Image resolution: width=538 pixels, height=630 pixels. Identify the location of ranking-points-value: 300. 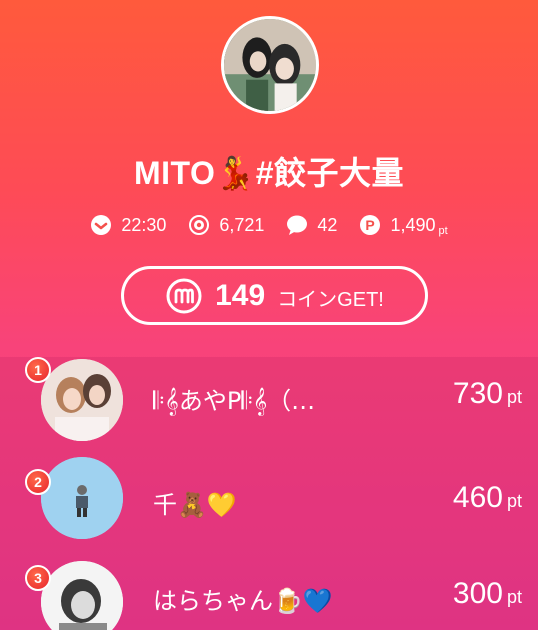
(477, 593).